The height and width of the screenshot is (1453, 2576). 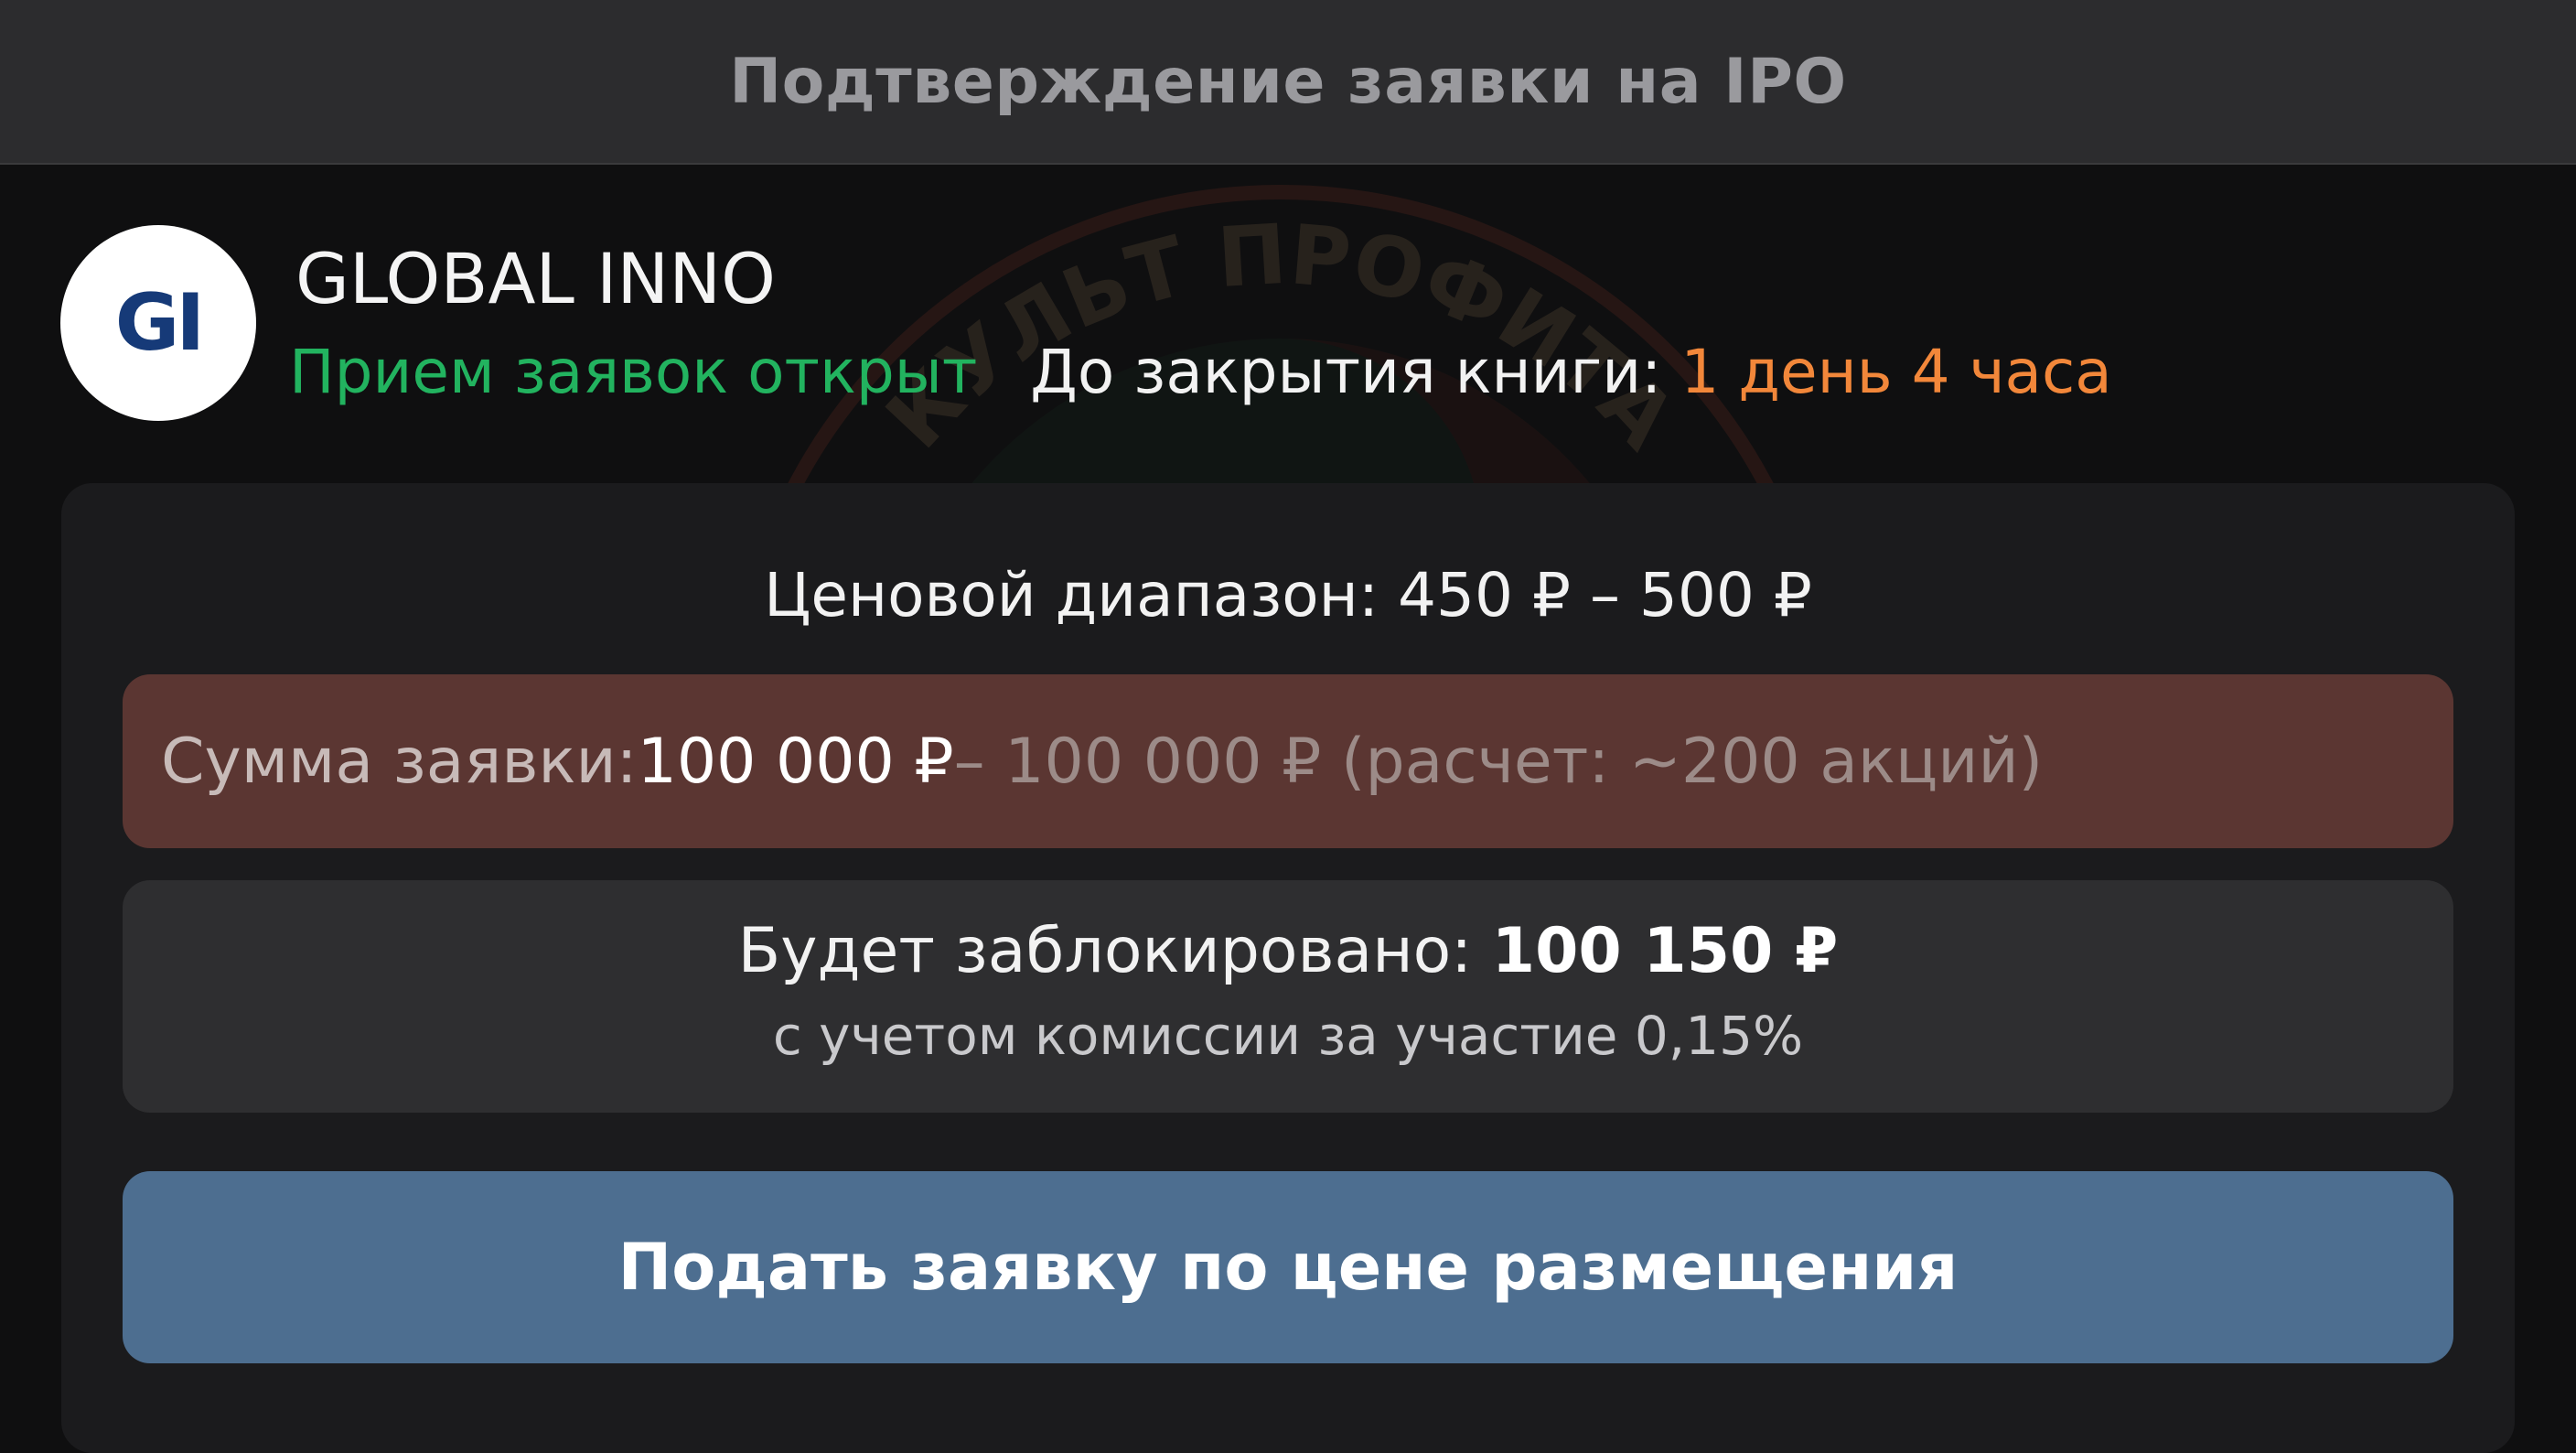 I want to click on order-amount-label: Сумма заявки:, so click(x=400, y=761).